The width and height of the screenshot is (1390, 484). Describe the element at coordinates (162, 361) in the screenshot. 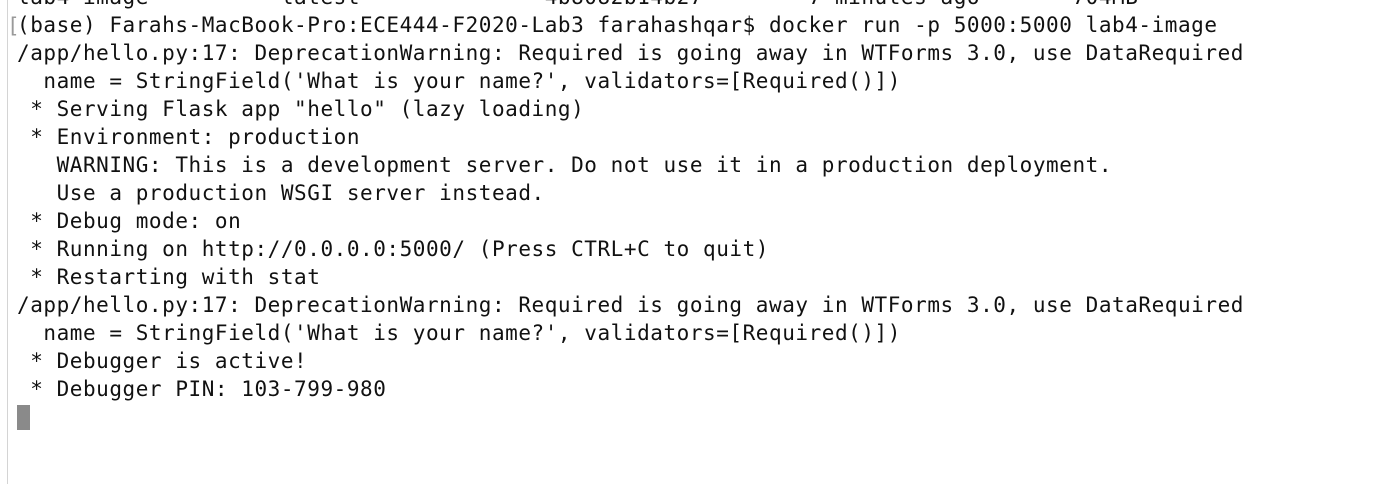

I see `output-line-debugger-active: * Debugger is active!` at that location.